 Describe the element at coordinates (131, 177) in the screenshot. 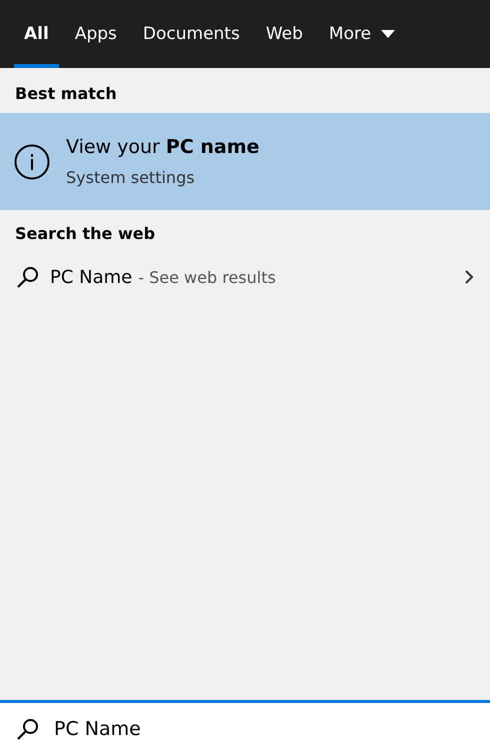

I see `result-subtitle: System settings` at that location.